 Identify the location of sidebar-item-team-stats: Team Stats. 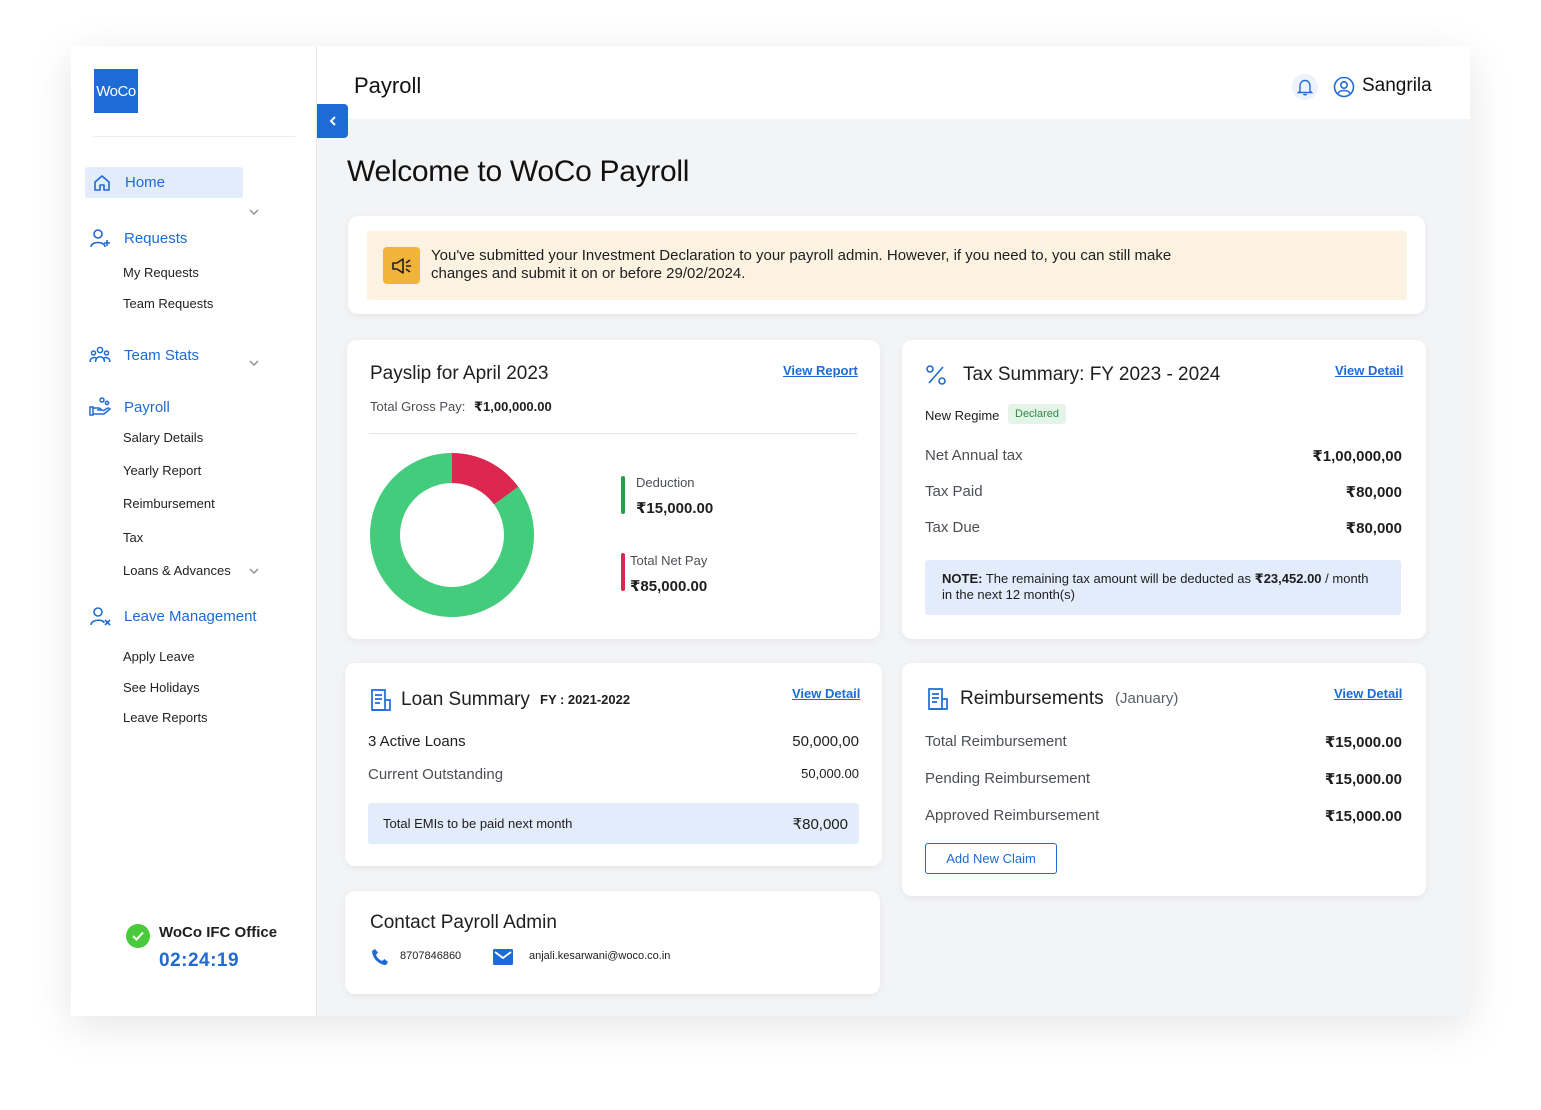
(144, 355).